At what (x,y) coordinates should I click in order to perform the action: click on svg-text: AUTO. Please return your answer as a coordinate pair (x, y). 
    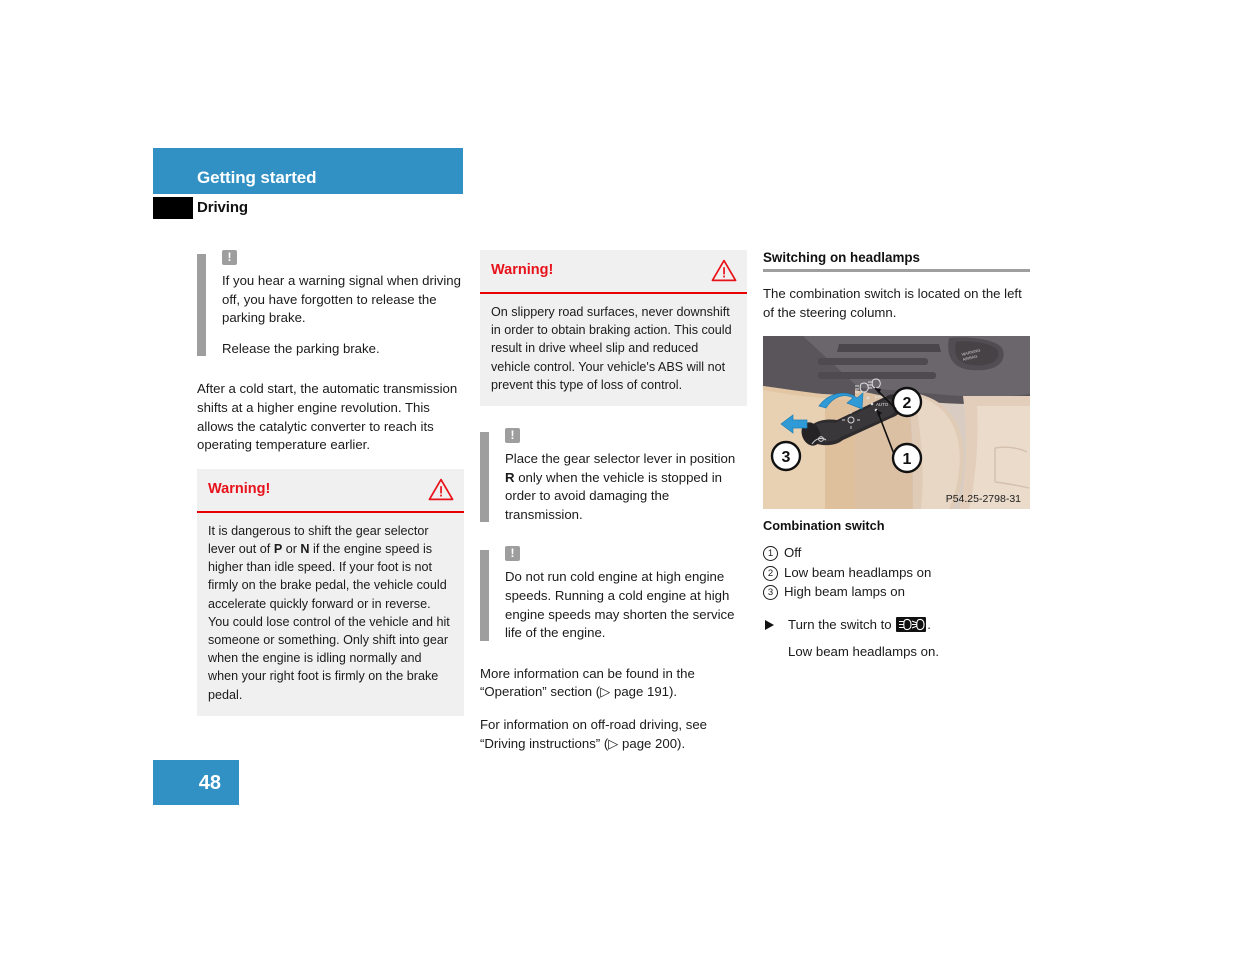
    Looking at the image, I should click on (882, 404).